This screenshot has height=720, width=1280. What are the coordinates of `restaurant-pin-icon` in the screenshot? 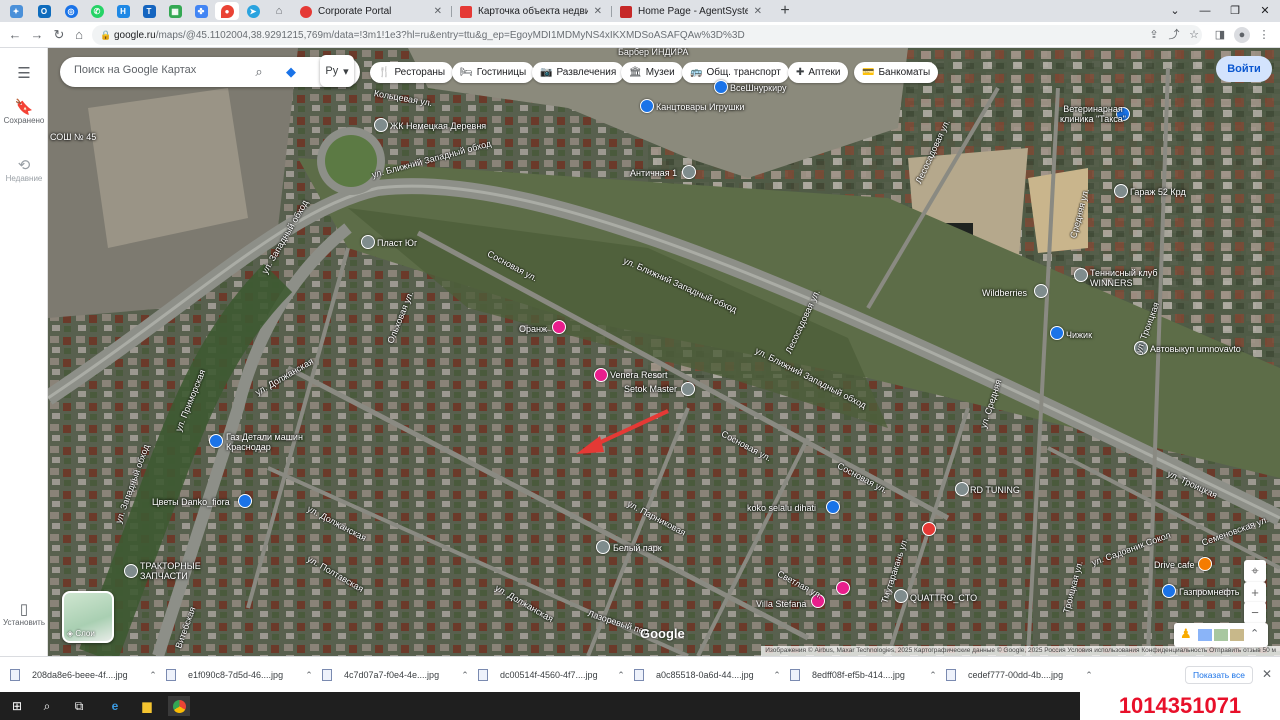 It's located at (929, 529).